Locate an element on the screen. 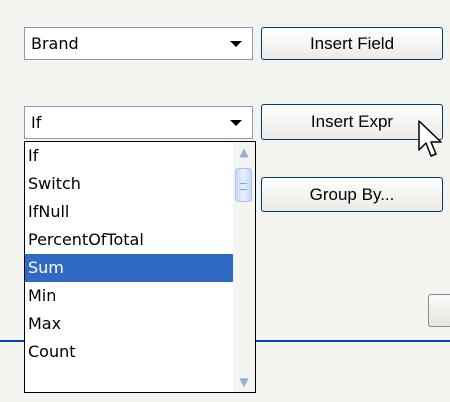  field-select: Brand is located at coordinates (138, 43).